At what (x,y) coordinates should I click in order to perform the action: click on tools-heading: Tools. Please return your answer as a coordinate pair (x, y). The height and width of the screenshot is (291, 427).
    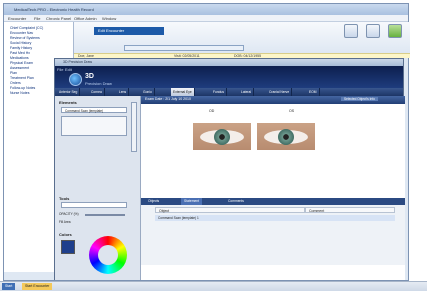
    Looking at the image, I should click on (64, 198).